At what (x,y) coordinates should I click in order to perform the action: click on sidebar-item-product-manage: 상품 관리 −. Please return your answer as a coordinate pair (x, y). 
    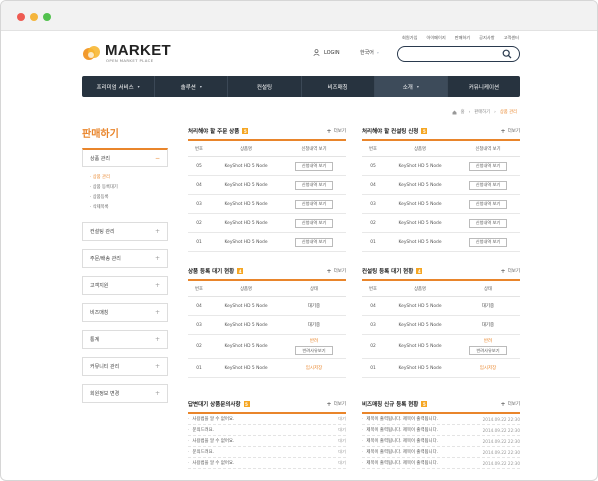
    Looking at the image, I should click on (125, 157).